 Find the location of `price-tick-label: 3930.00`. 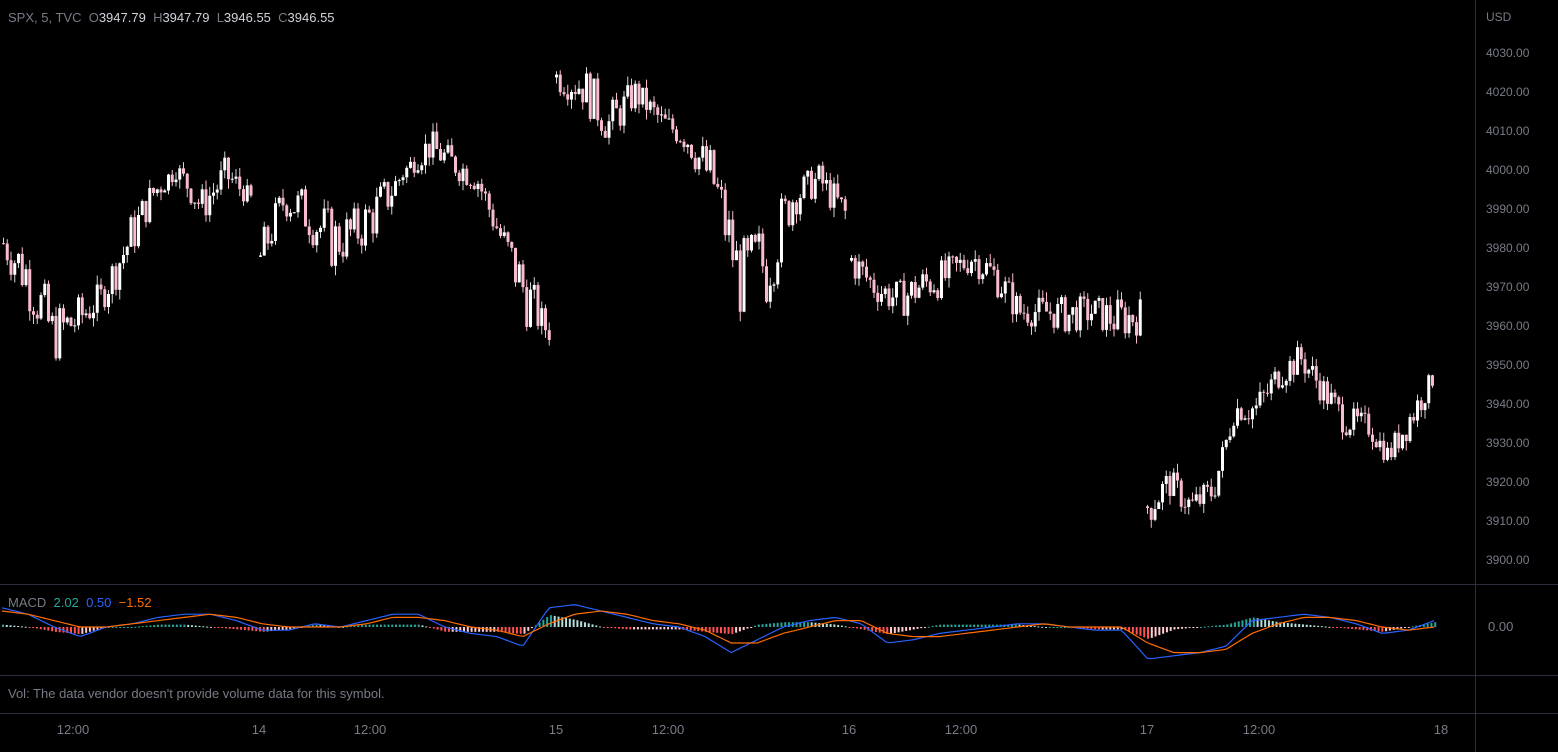

price-tick-label: 3930.00 is located at coordinates (1508, 443).